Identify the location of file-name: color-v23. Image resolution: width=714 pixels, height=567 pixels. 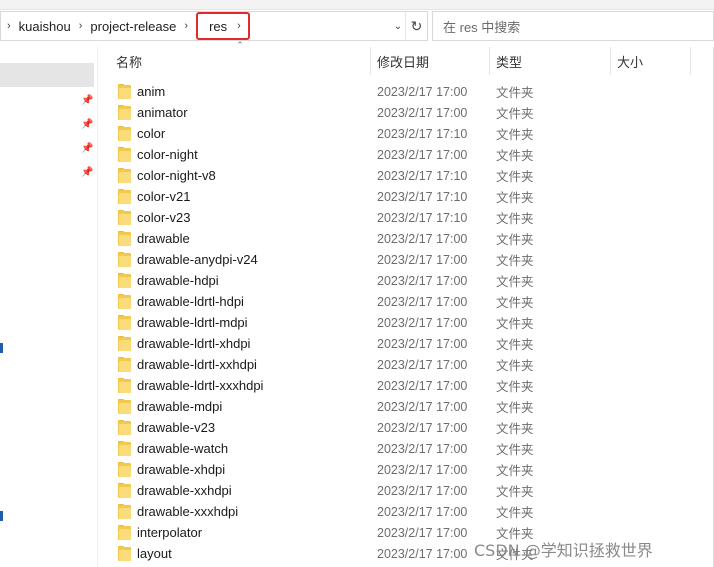
(163, 217).